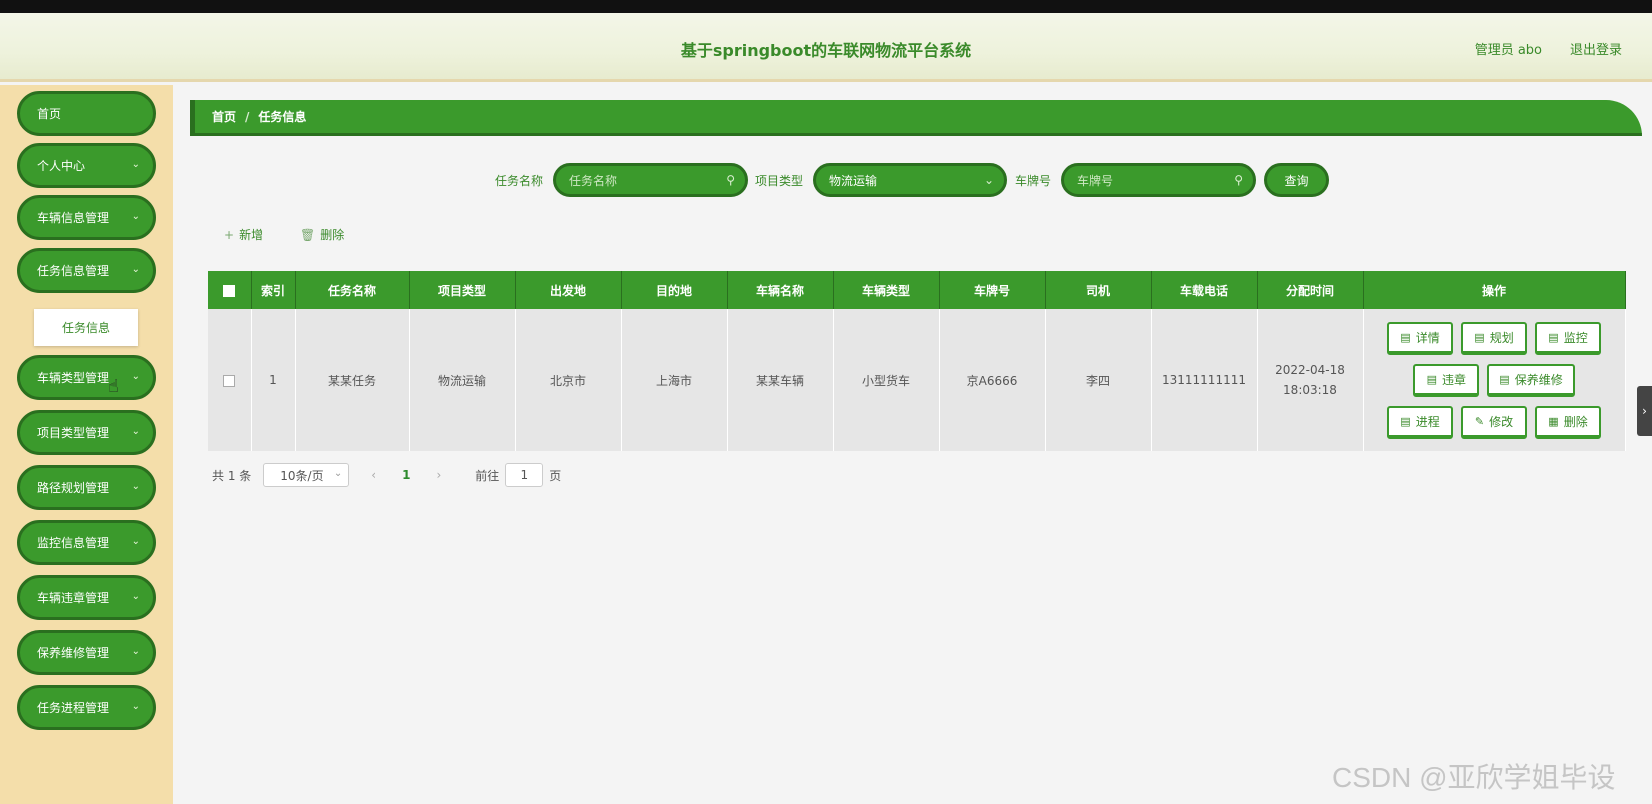 The height and width of the screenshot is (804, 1652). I want to click on add-button: + 新增, so click(243, 234).